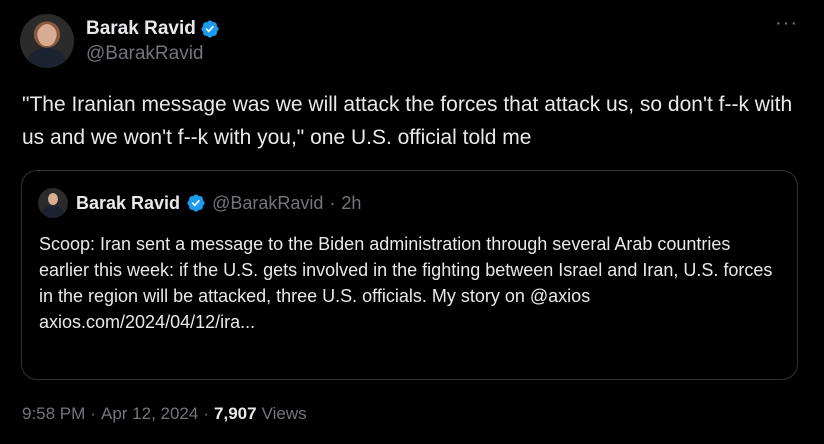  Describe the element at coordinates (786, 23) in the screenshot. I see `more-options-icon: ···` at that location.